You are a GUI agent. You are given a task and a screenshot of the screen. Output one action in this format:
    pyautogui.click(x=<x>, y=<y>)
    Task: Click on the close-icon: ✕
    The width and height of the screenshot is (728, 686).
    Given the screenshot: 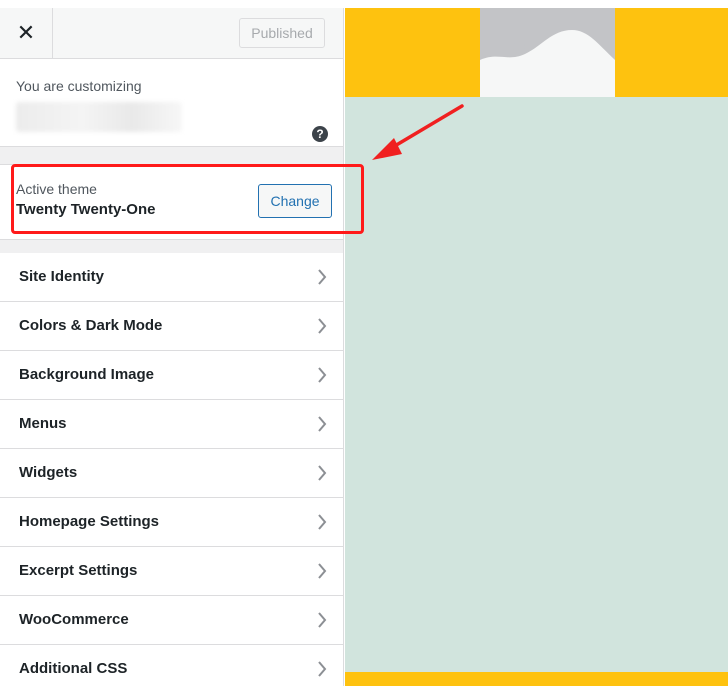 What is the action you would take?
    pyautogui.click(x=26, y=32)
    